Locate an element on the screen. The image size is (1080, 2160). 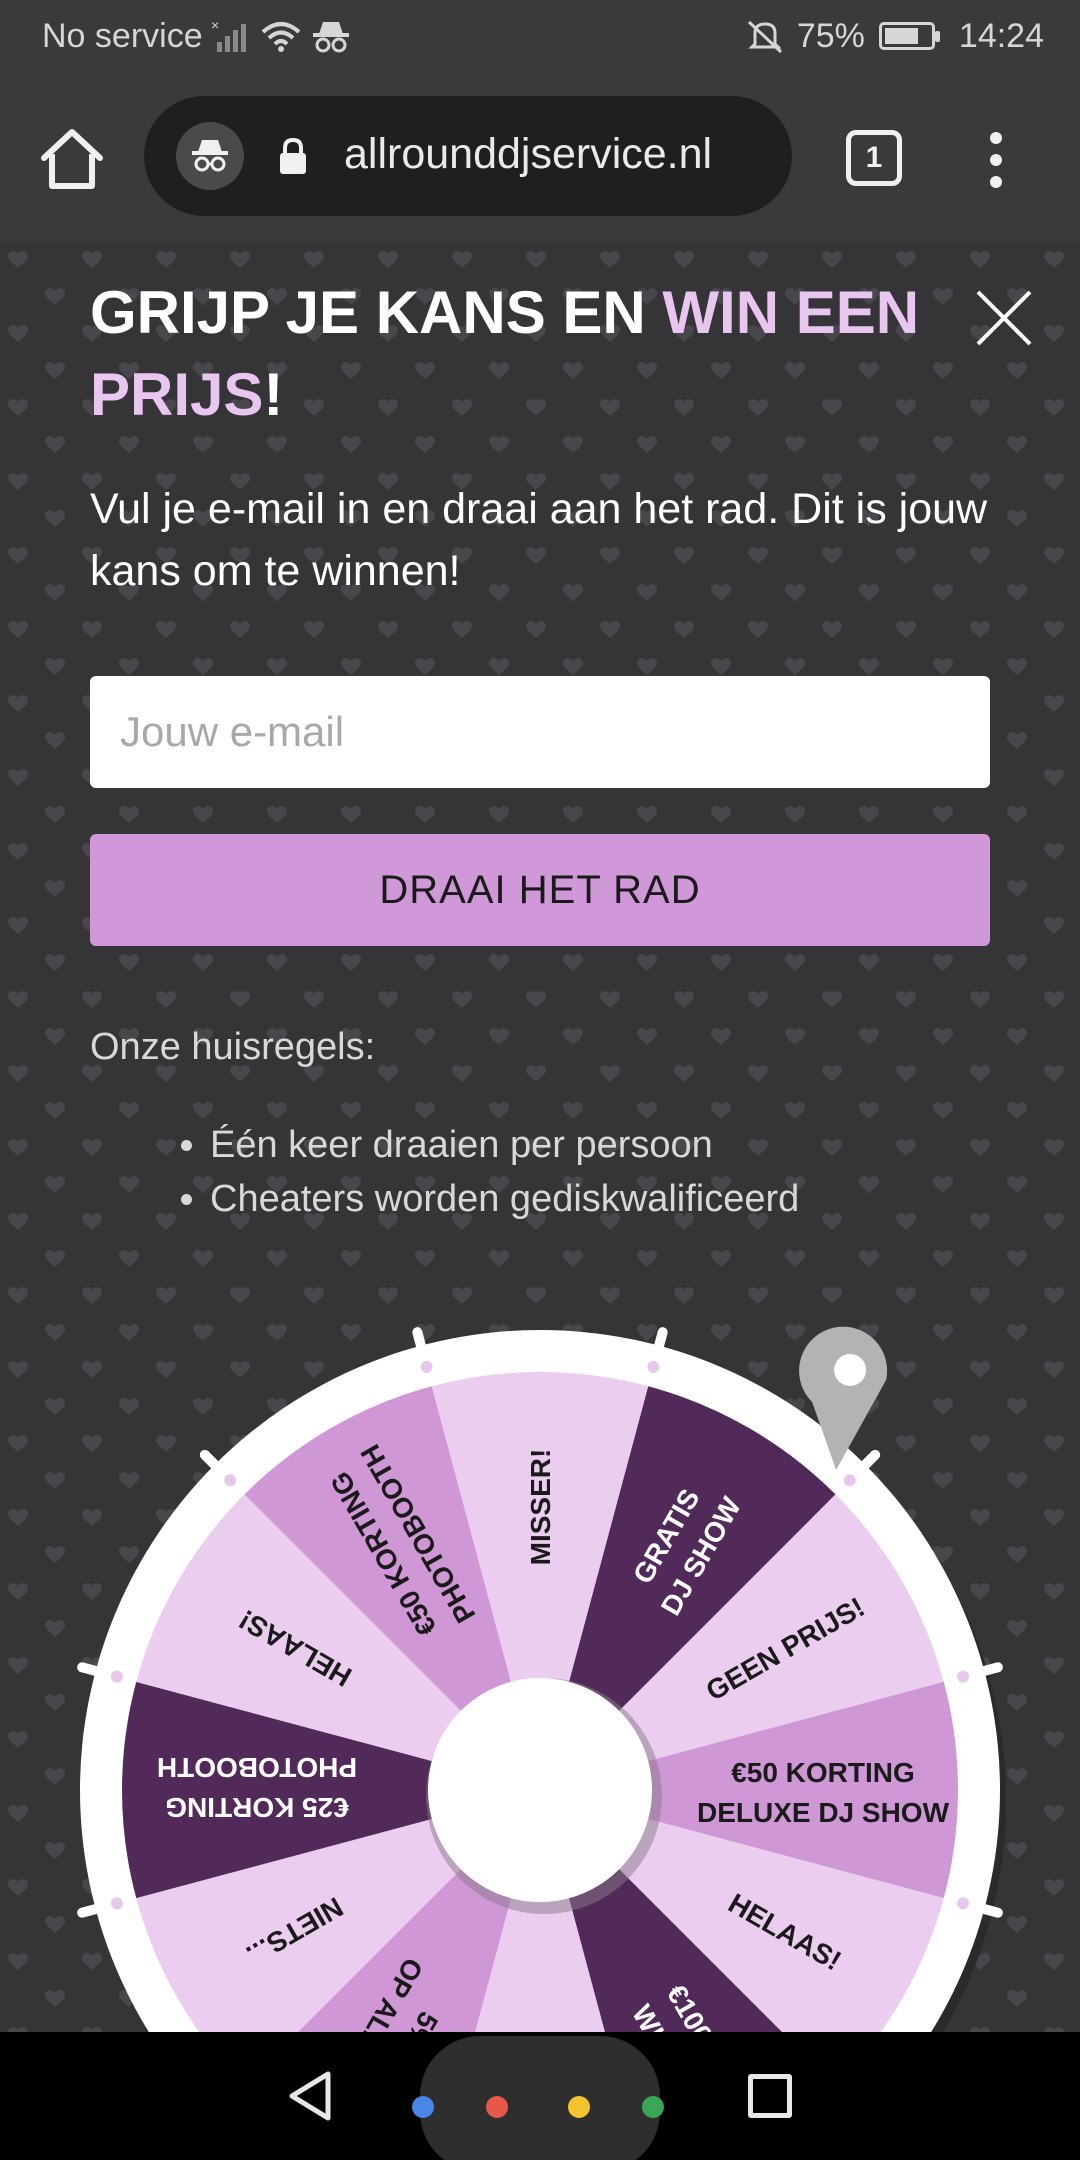
address-bar: allrounddjservice.nl is located at coordinates (468, 156).